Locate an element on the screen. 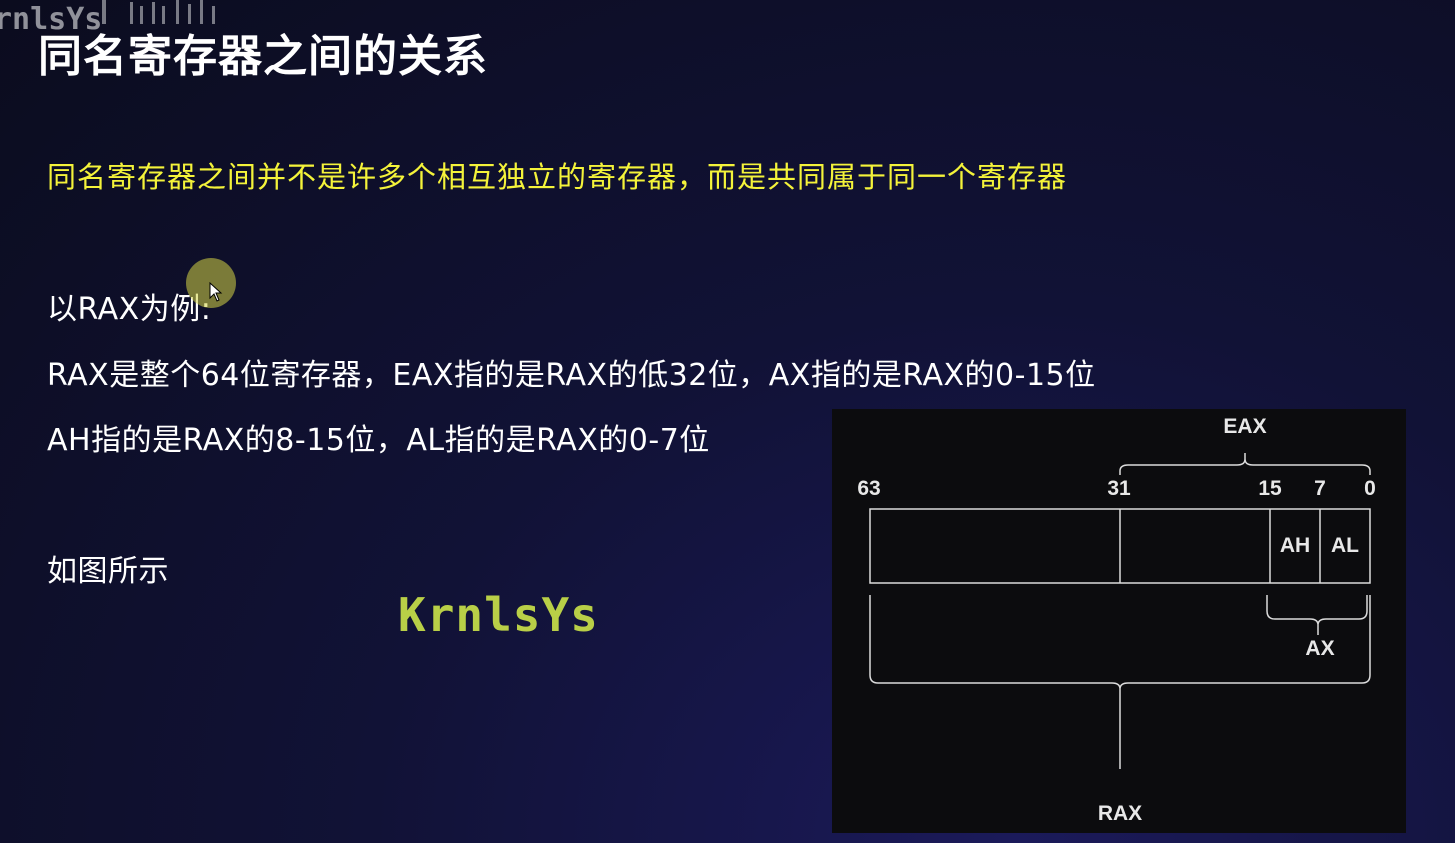 The width and height of the screenshot is (1455, 843). bit-label-7: 7 is located at coordinates (1320, 488).